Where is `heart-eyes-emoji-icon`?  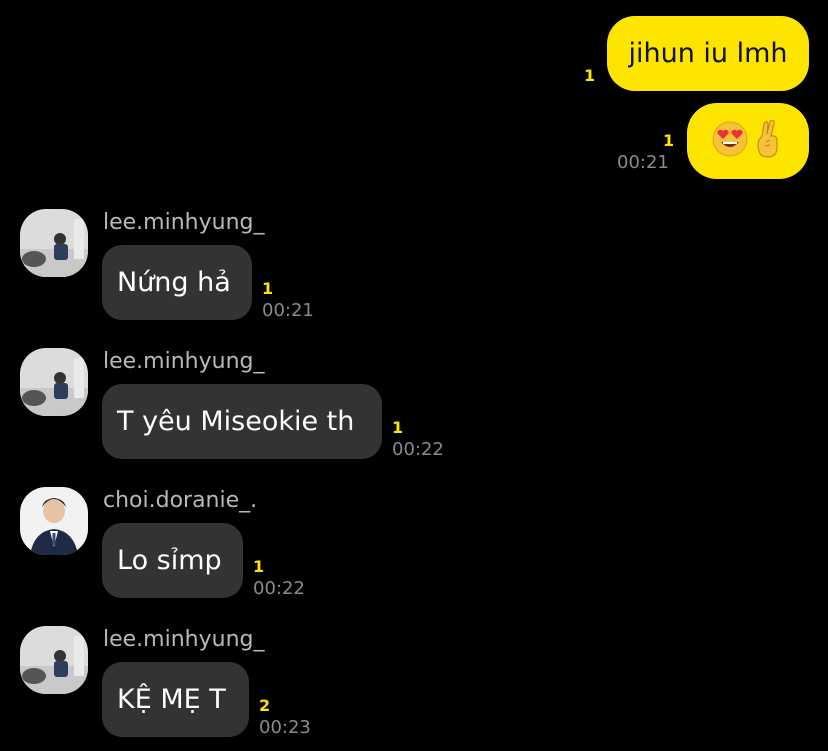 heart-eyes-emoji-icon is located at coordinates (730, 141).